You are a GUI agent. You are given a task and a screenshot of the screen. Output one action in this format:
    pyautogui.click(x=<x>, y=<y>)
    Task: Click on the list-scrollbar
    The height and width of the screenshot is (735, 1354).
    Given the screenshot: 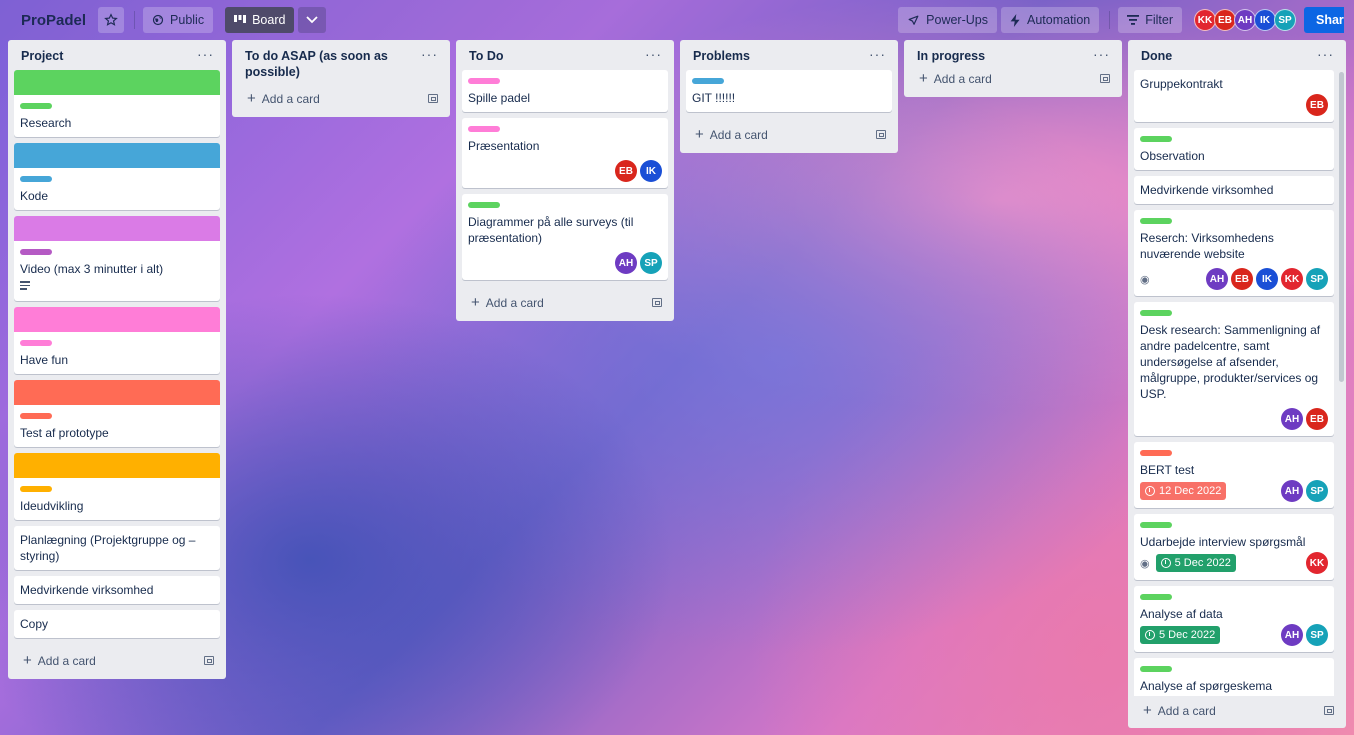 What is the action you would take?
    pyautogui.click(x=1341, y=227)
    